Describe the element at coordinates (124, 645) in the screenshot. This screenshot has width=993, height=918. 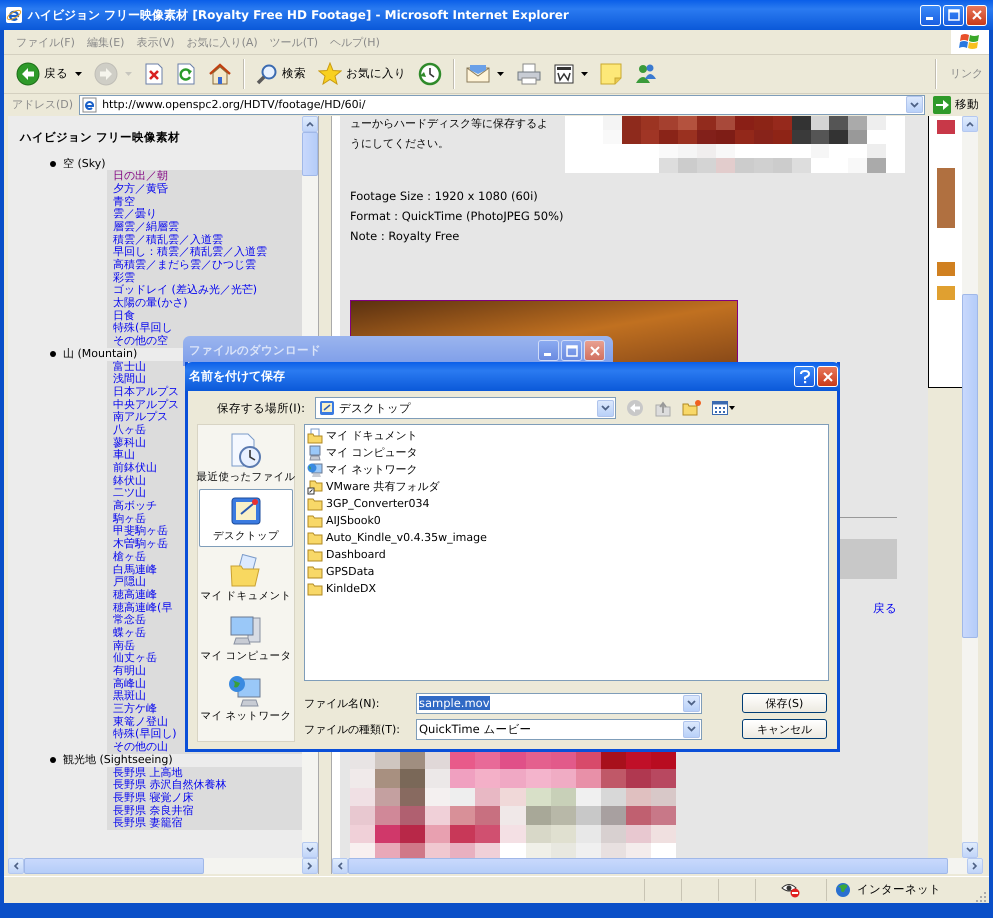
I see `footage-link: 南岳` at that location.